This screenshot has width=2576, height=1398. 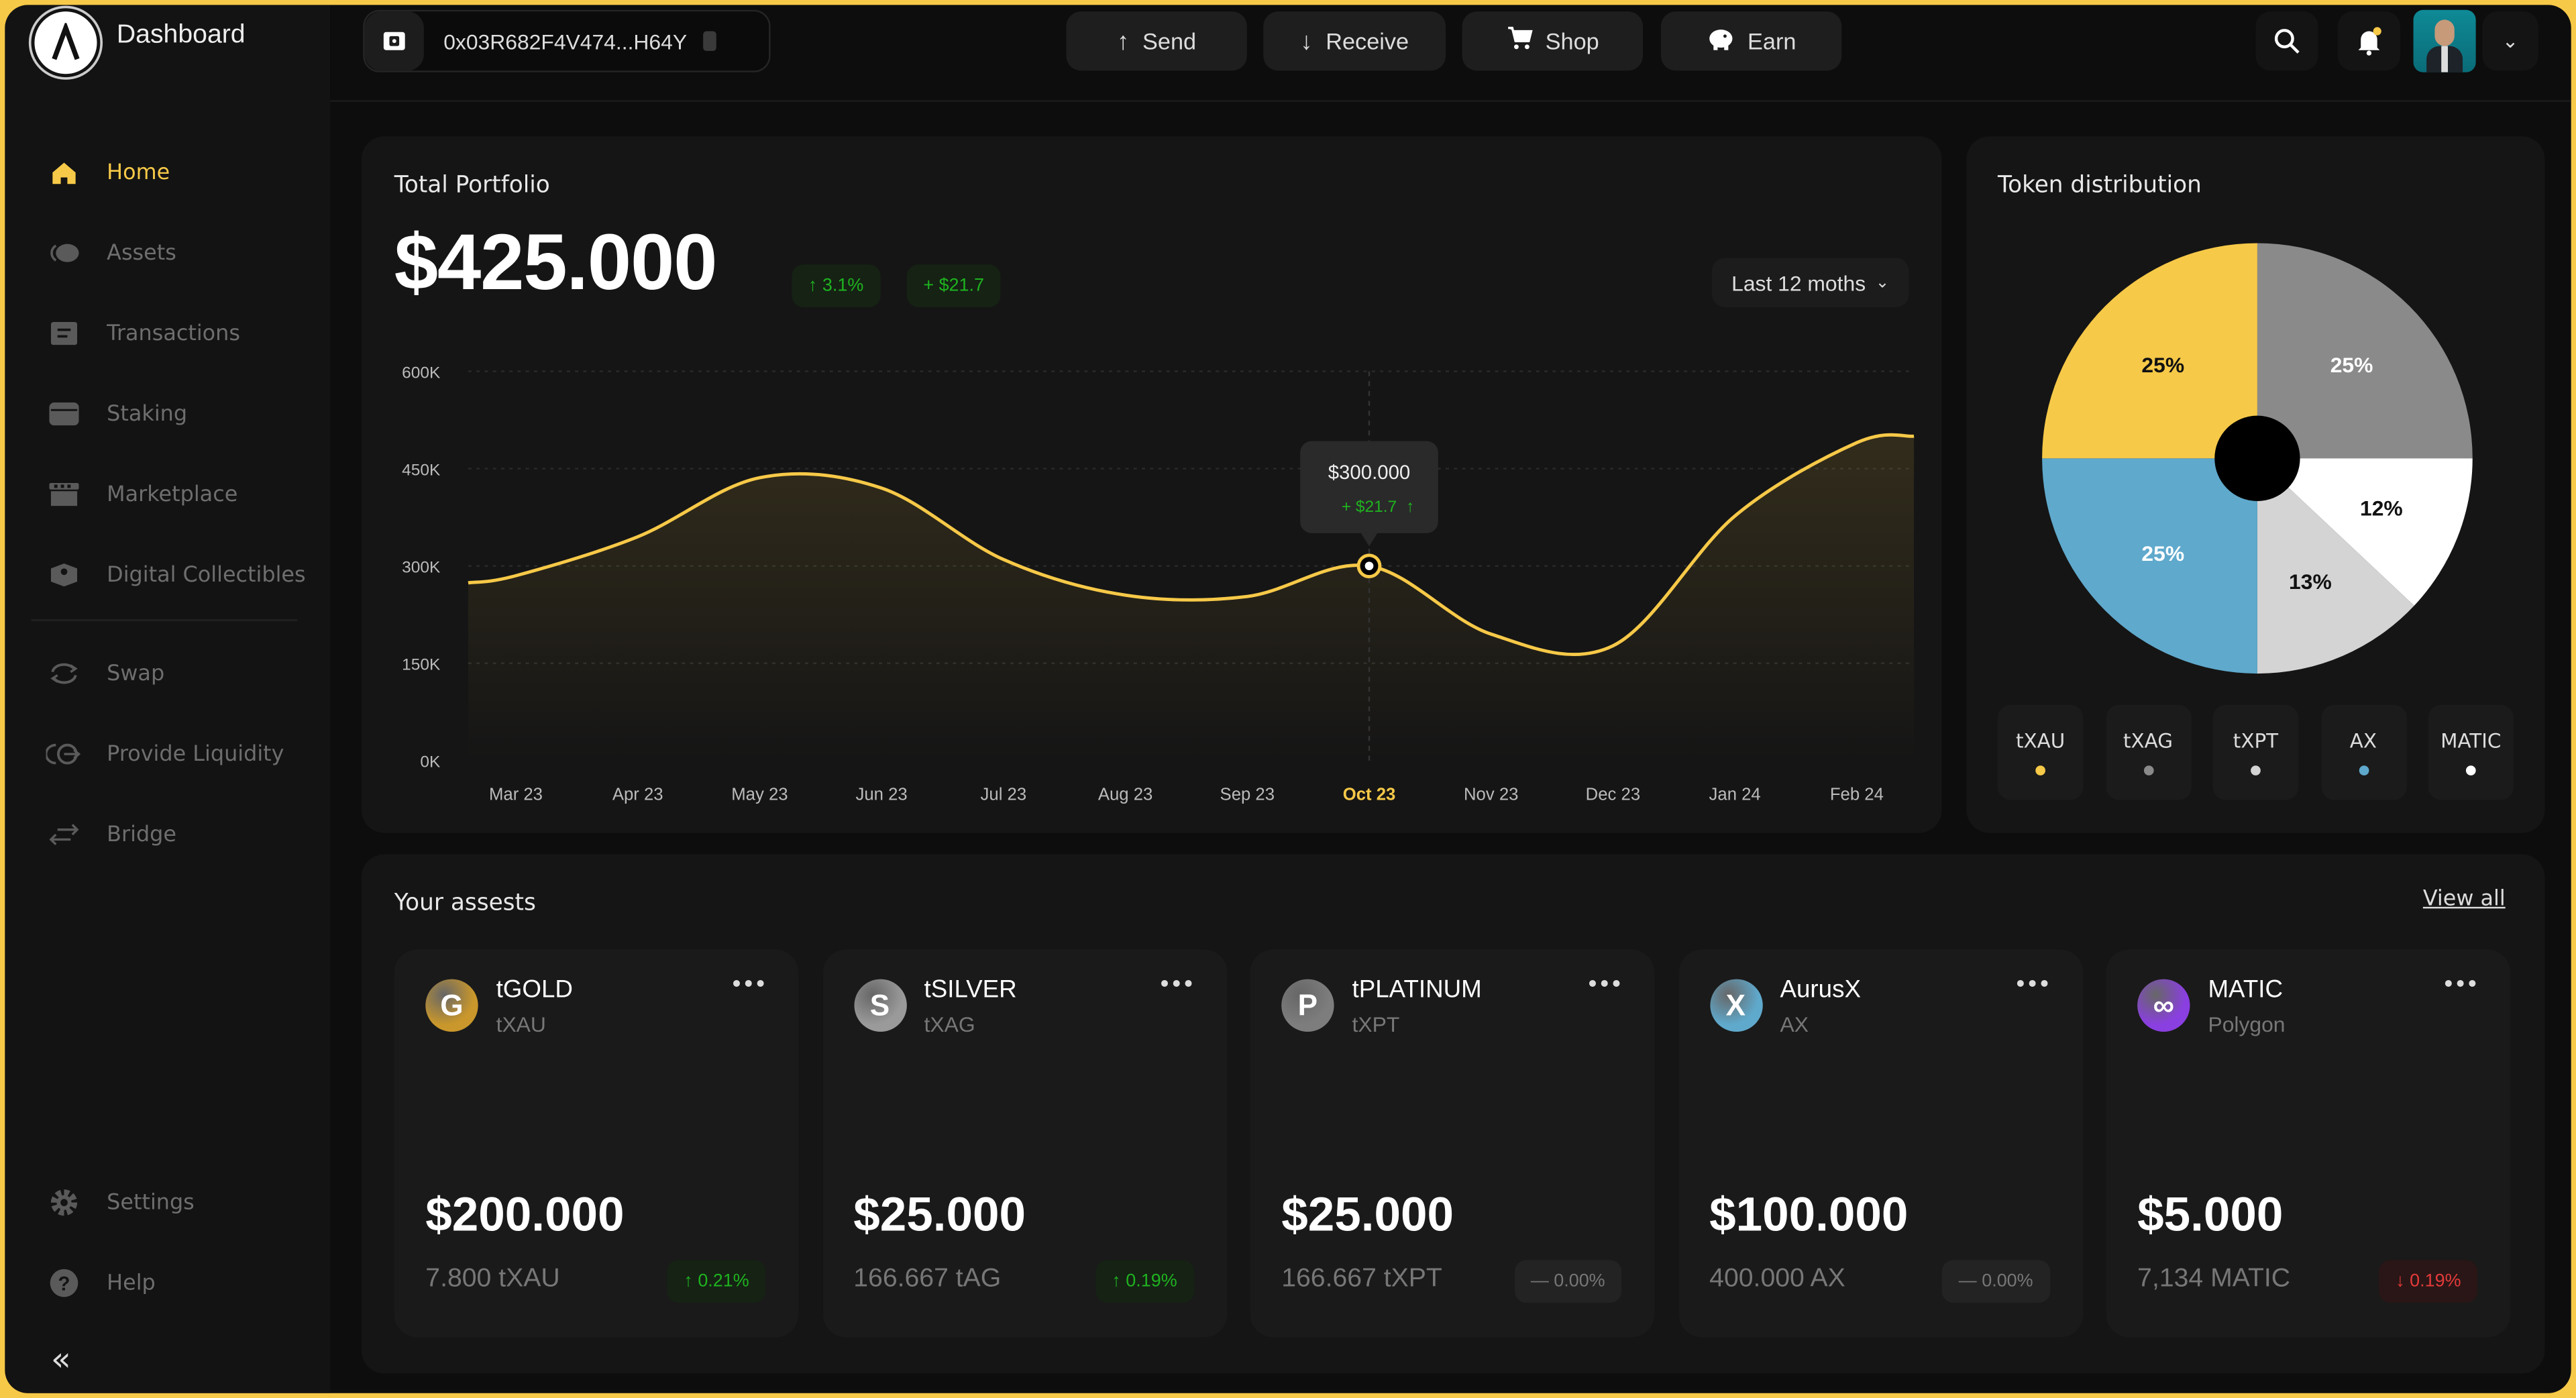 What do you see at coordinates (2256, 741) in the screenshot?
I see `legend-label: tXPT` at bounding box center [2256, 741].